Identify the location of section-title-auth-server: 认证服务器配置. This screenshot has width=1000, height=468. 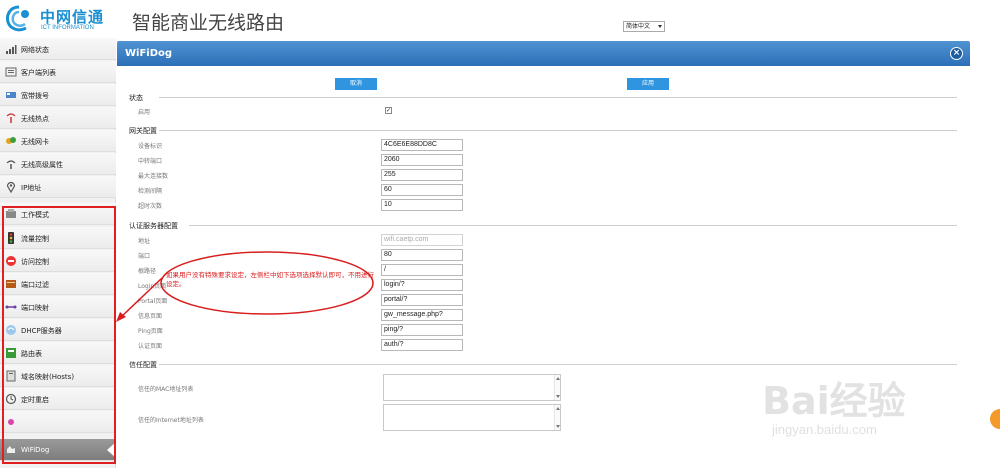
(153, 226).